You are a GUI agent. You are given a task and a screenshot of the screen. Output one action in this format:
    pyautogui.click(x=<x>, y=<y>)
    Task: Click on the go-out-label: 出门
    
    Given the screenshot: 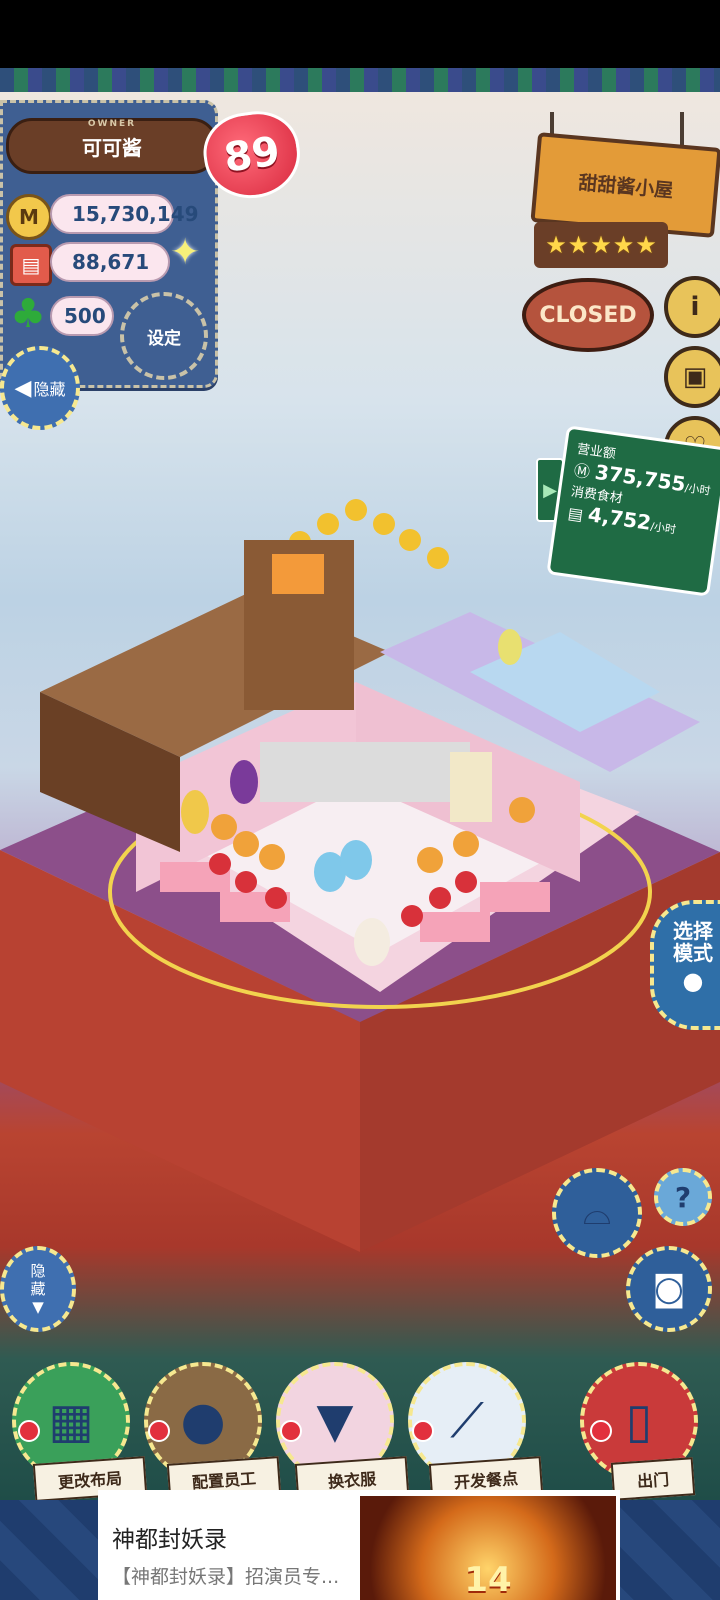 What is the action you would take?
    pyautogui.click(x=653, y=1479)
    